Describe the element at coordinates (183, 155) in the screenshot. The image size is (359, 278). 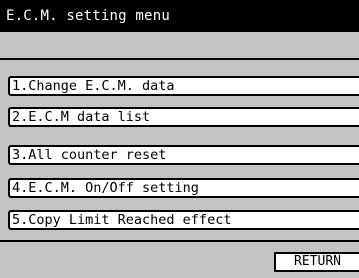
I see `menu-item-all-counter-reset: 3.All counter reset` at that location.